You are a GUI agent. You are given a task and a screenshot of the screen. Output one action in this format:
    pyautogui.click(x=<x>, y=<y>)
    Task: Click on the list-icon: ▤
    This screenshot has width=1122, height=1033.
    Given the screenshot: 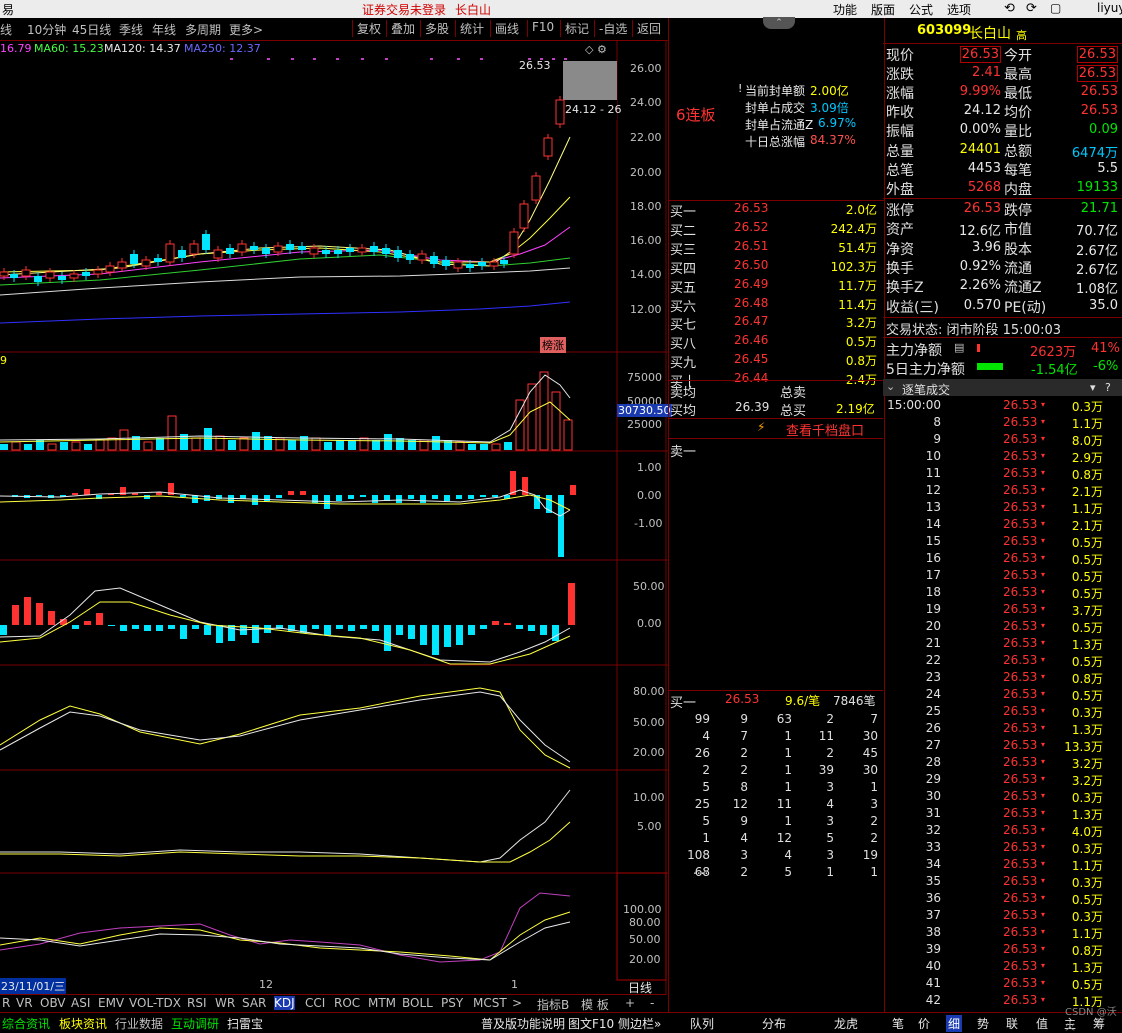 What is the action you would take?
    pyautogui.click(x=959, y=347)
    